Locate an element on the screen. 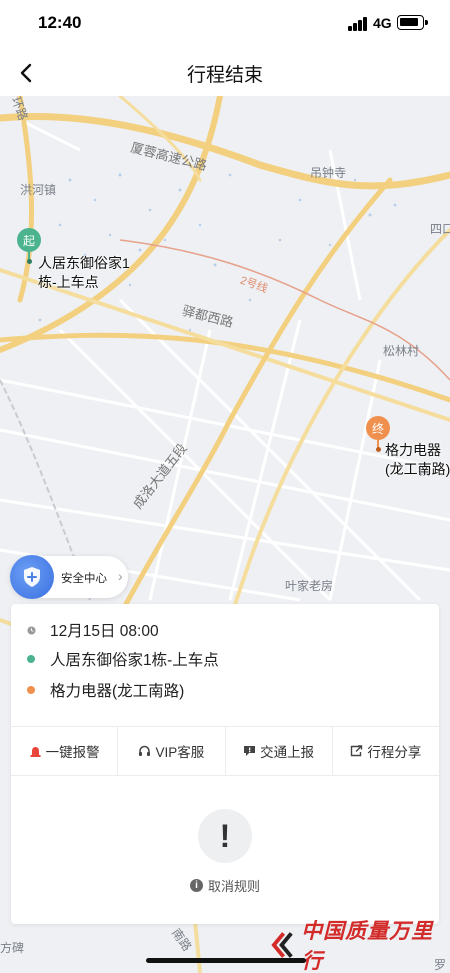 The height and width of the screenshot is (973, 450). cancel-rules-link: i 取消规则 is located at coordinates (225, 885).